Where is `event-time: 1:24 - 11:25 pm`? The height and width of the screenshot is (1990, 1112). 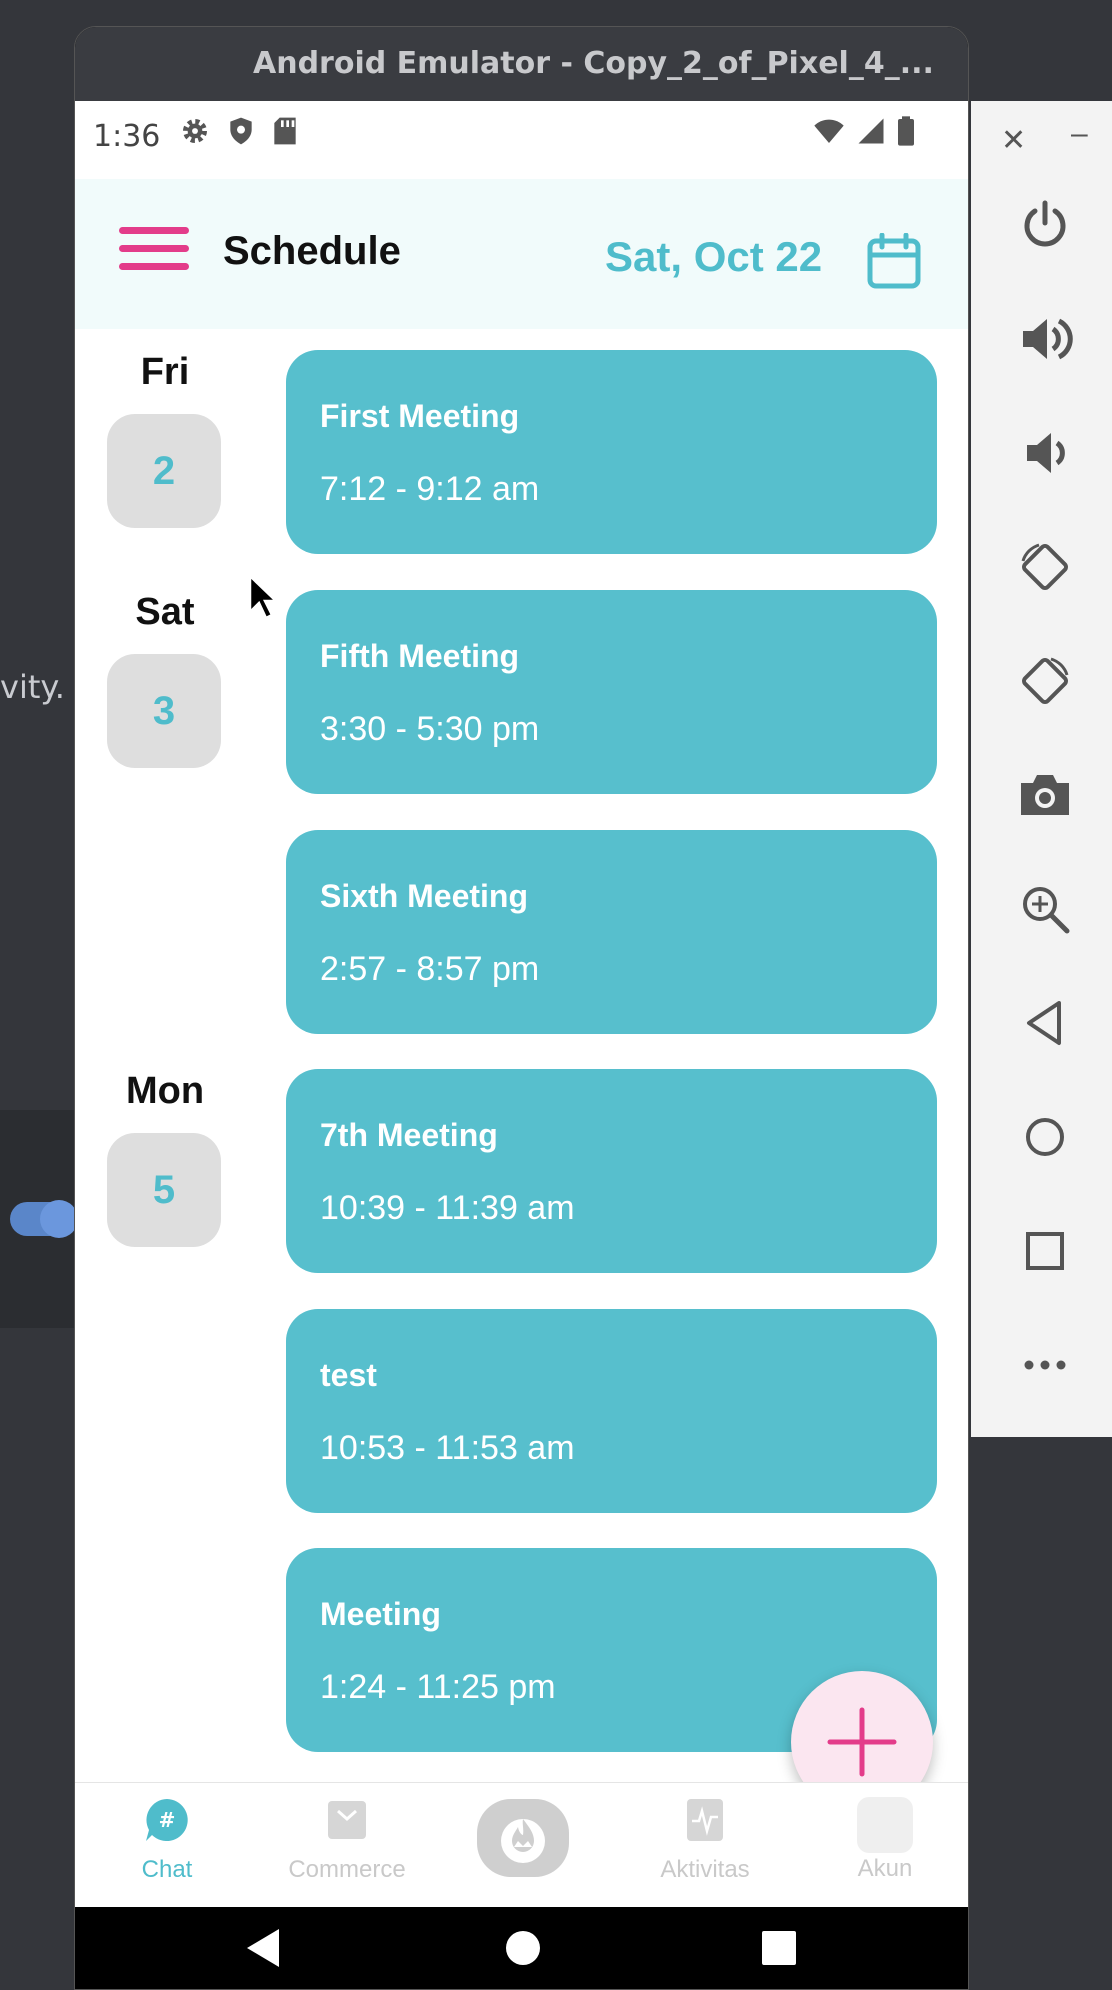
event-time: 1:24 - 11:25 pm is located at coordinates (438, 1687).